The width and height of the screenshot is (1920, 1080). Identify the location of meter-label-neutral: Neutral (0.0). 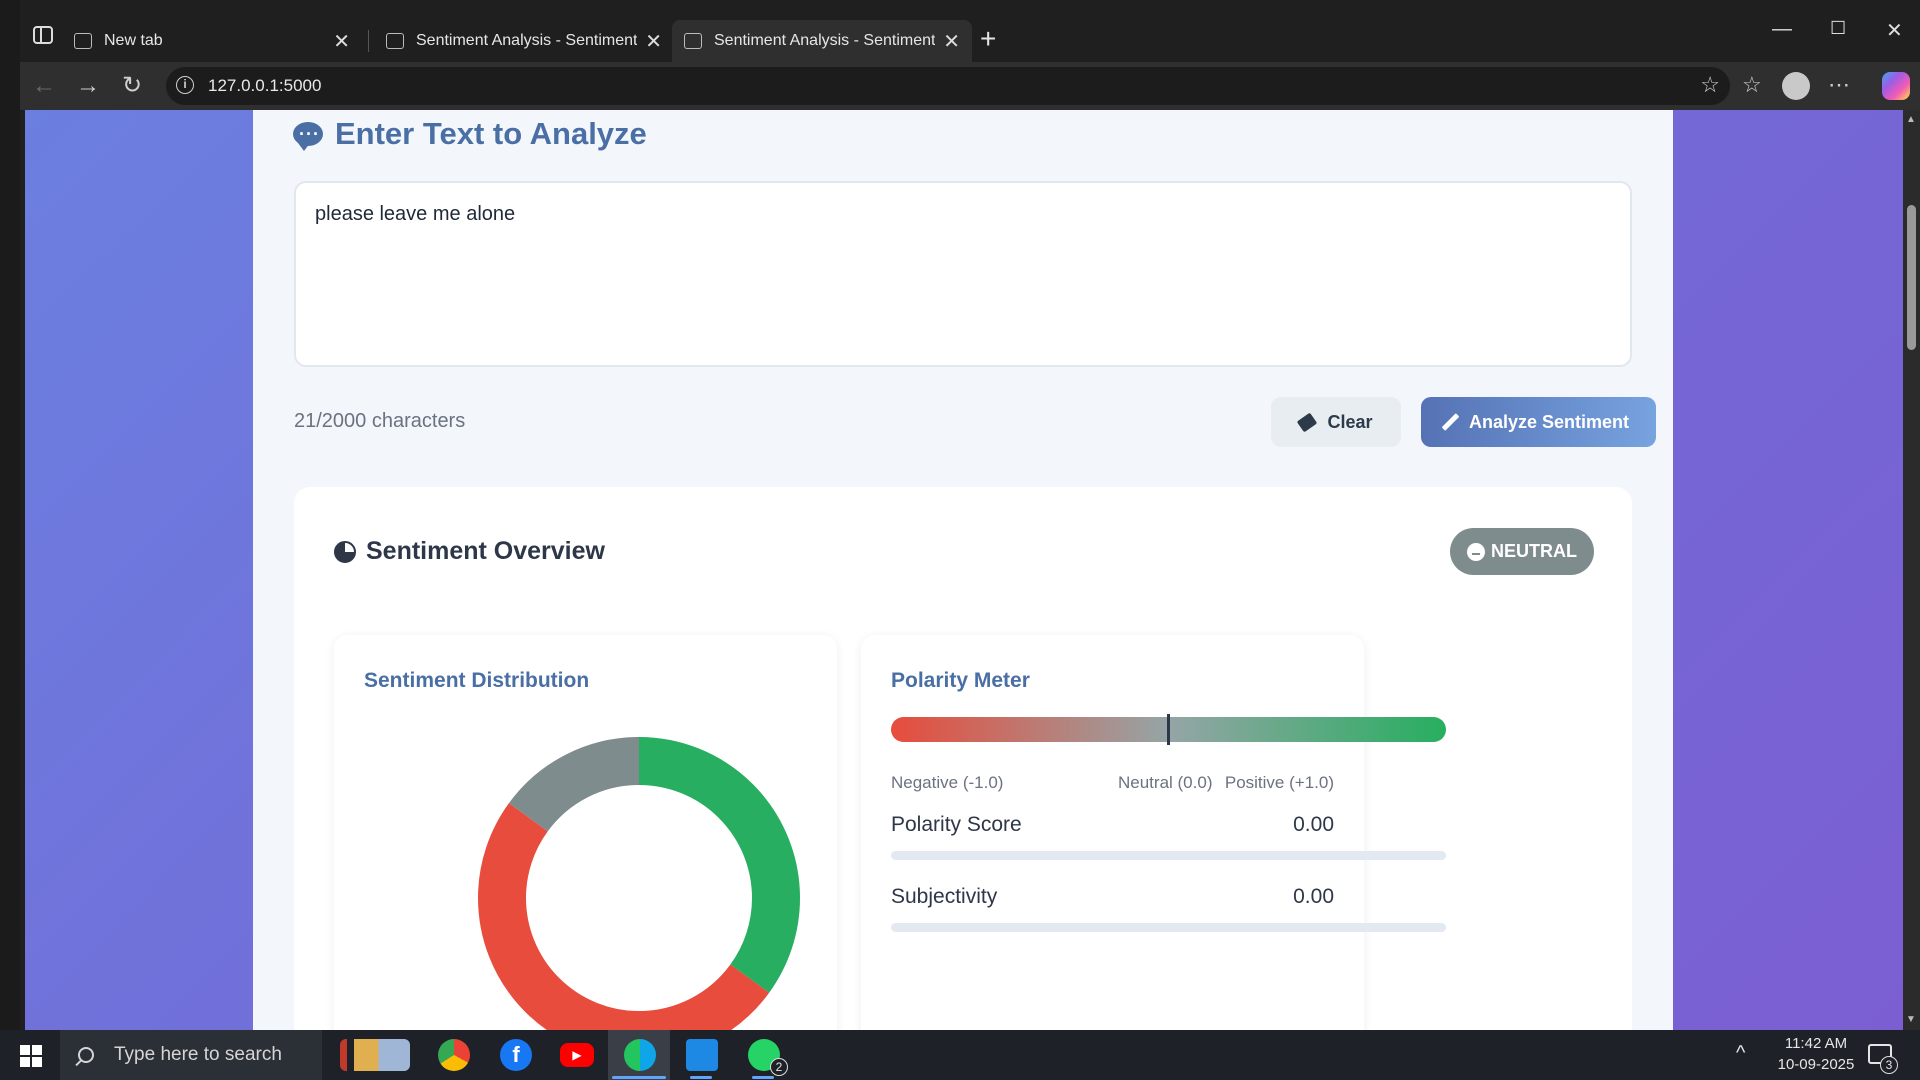
(1165, 782).